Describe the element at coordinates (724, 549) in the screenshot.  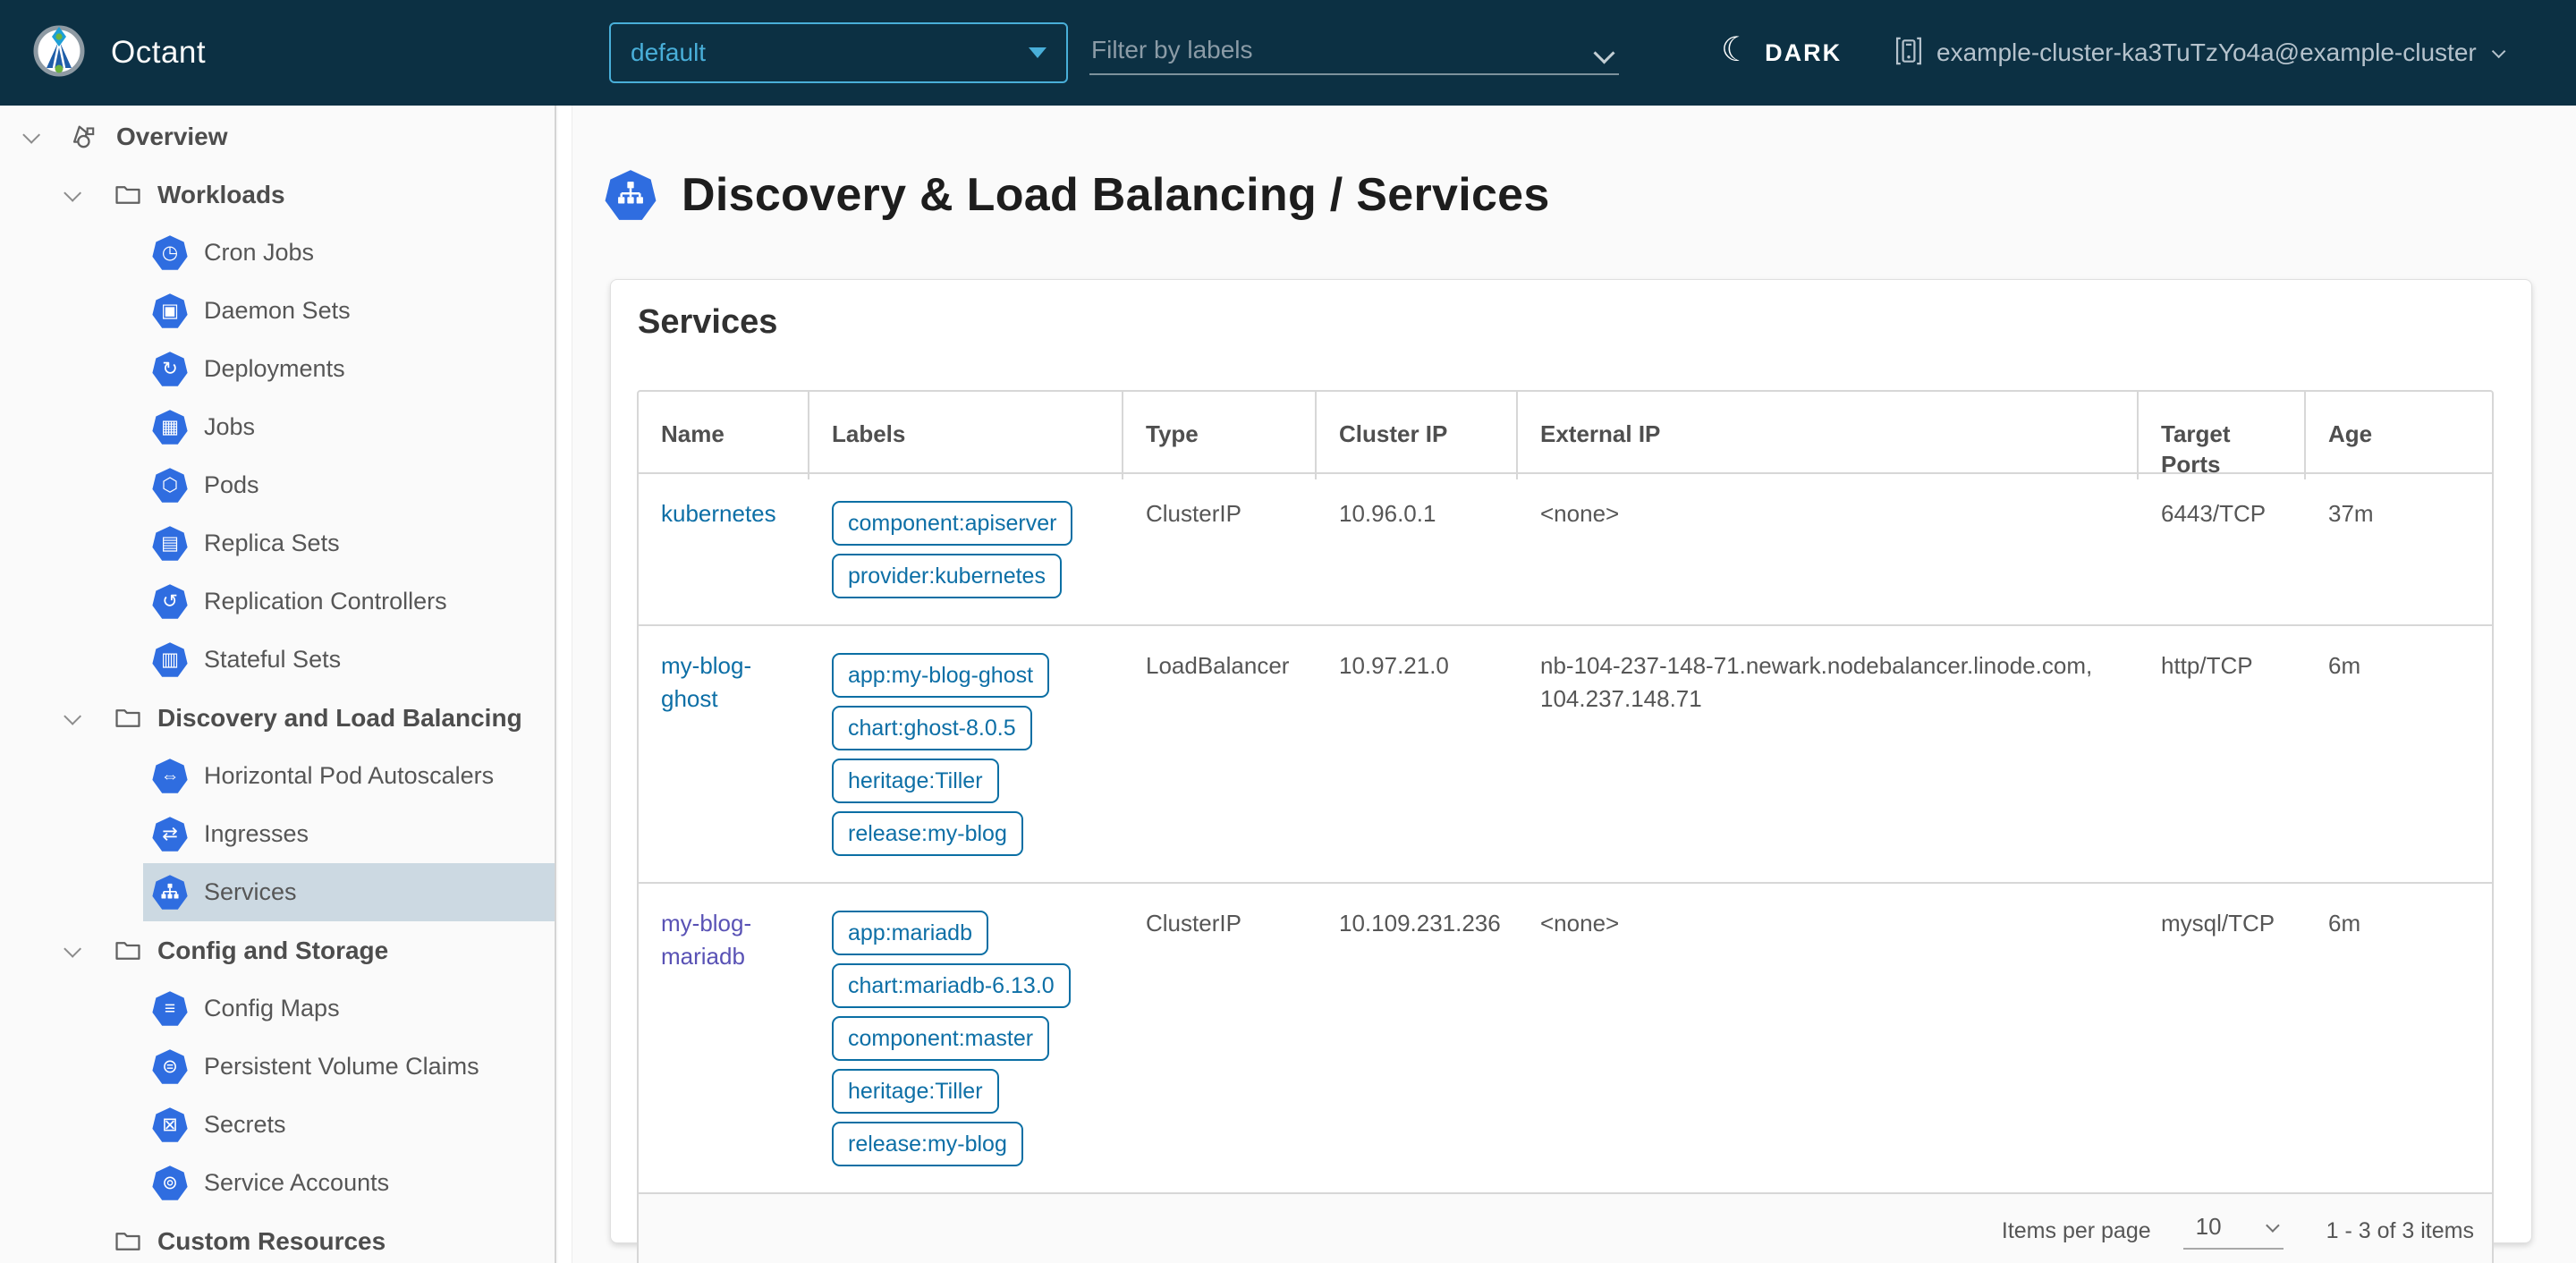
I see `cell-name: kubernetes` at that location.